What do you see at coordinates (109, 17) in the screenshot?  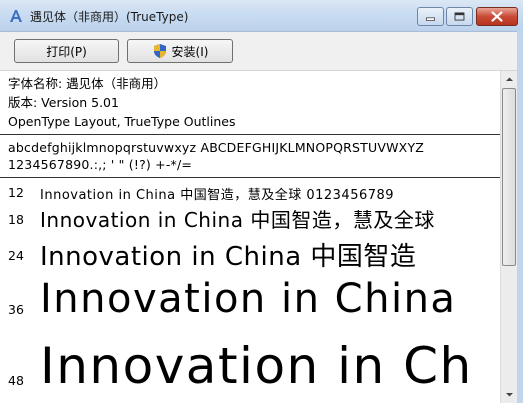 I see `window-title: 遇见体（非商用）(TrueType)` at bounding box center [109, 17].